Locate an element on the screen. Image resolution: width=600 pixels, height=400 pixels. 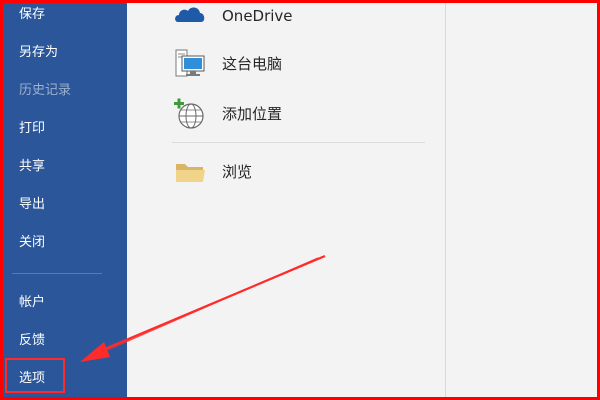
sidebar-item-account: 帐户 is located at coordinates (63, 303).